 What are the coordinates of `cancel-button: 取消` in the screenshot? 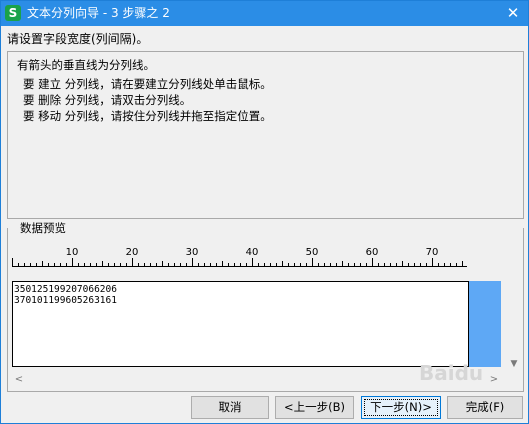 It's located at (230, 407).